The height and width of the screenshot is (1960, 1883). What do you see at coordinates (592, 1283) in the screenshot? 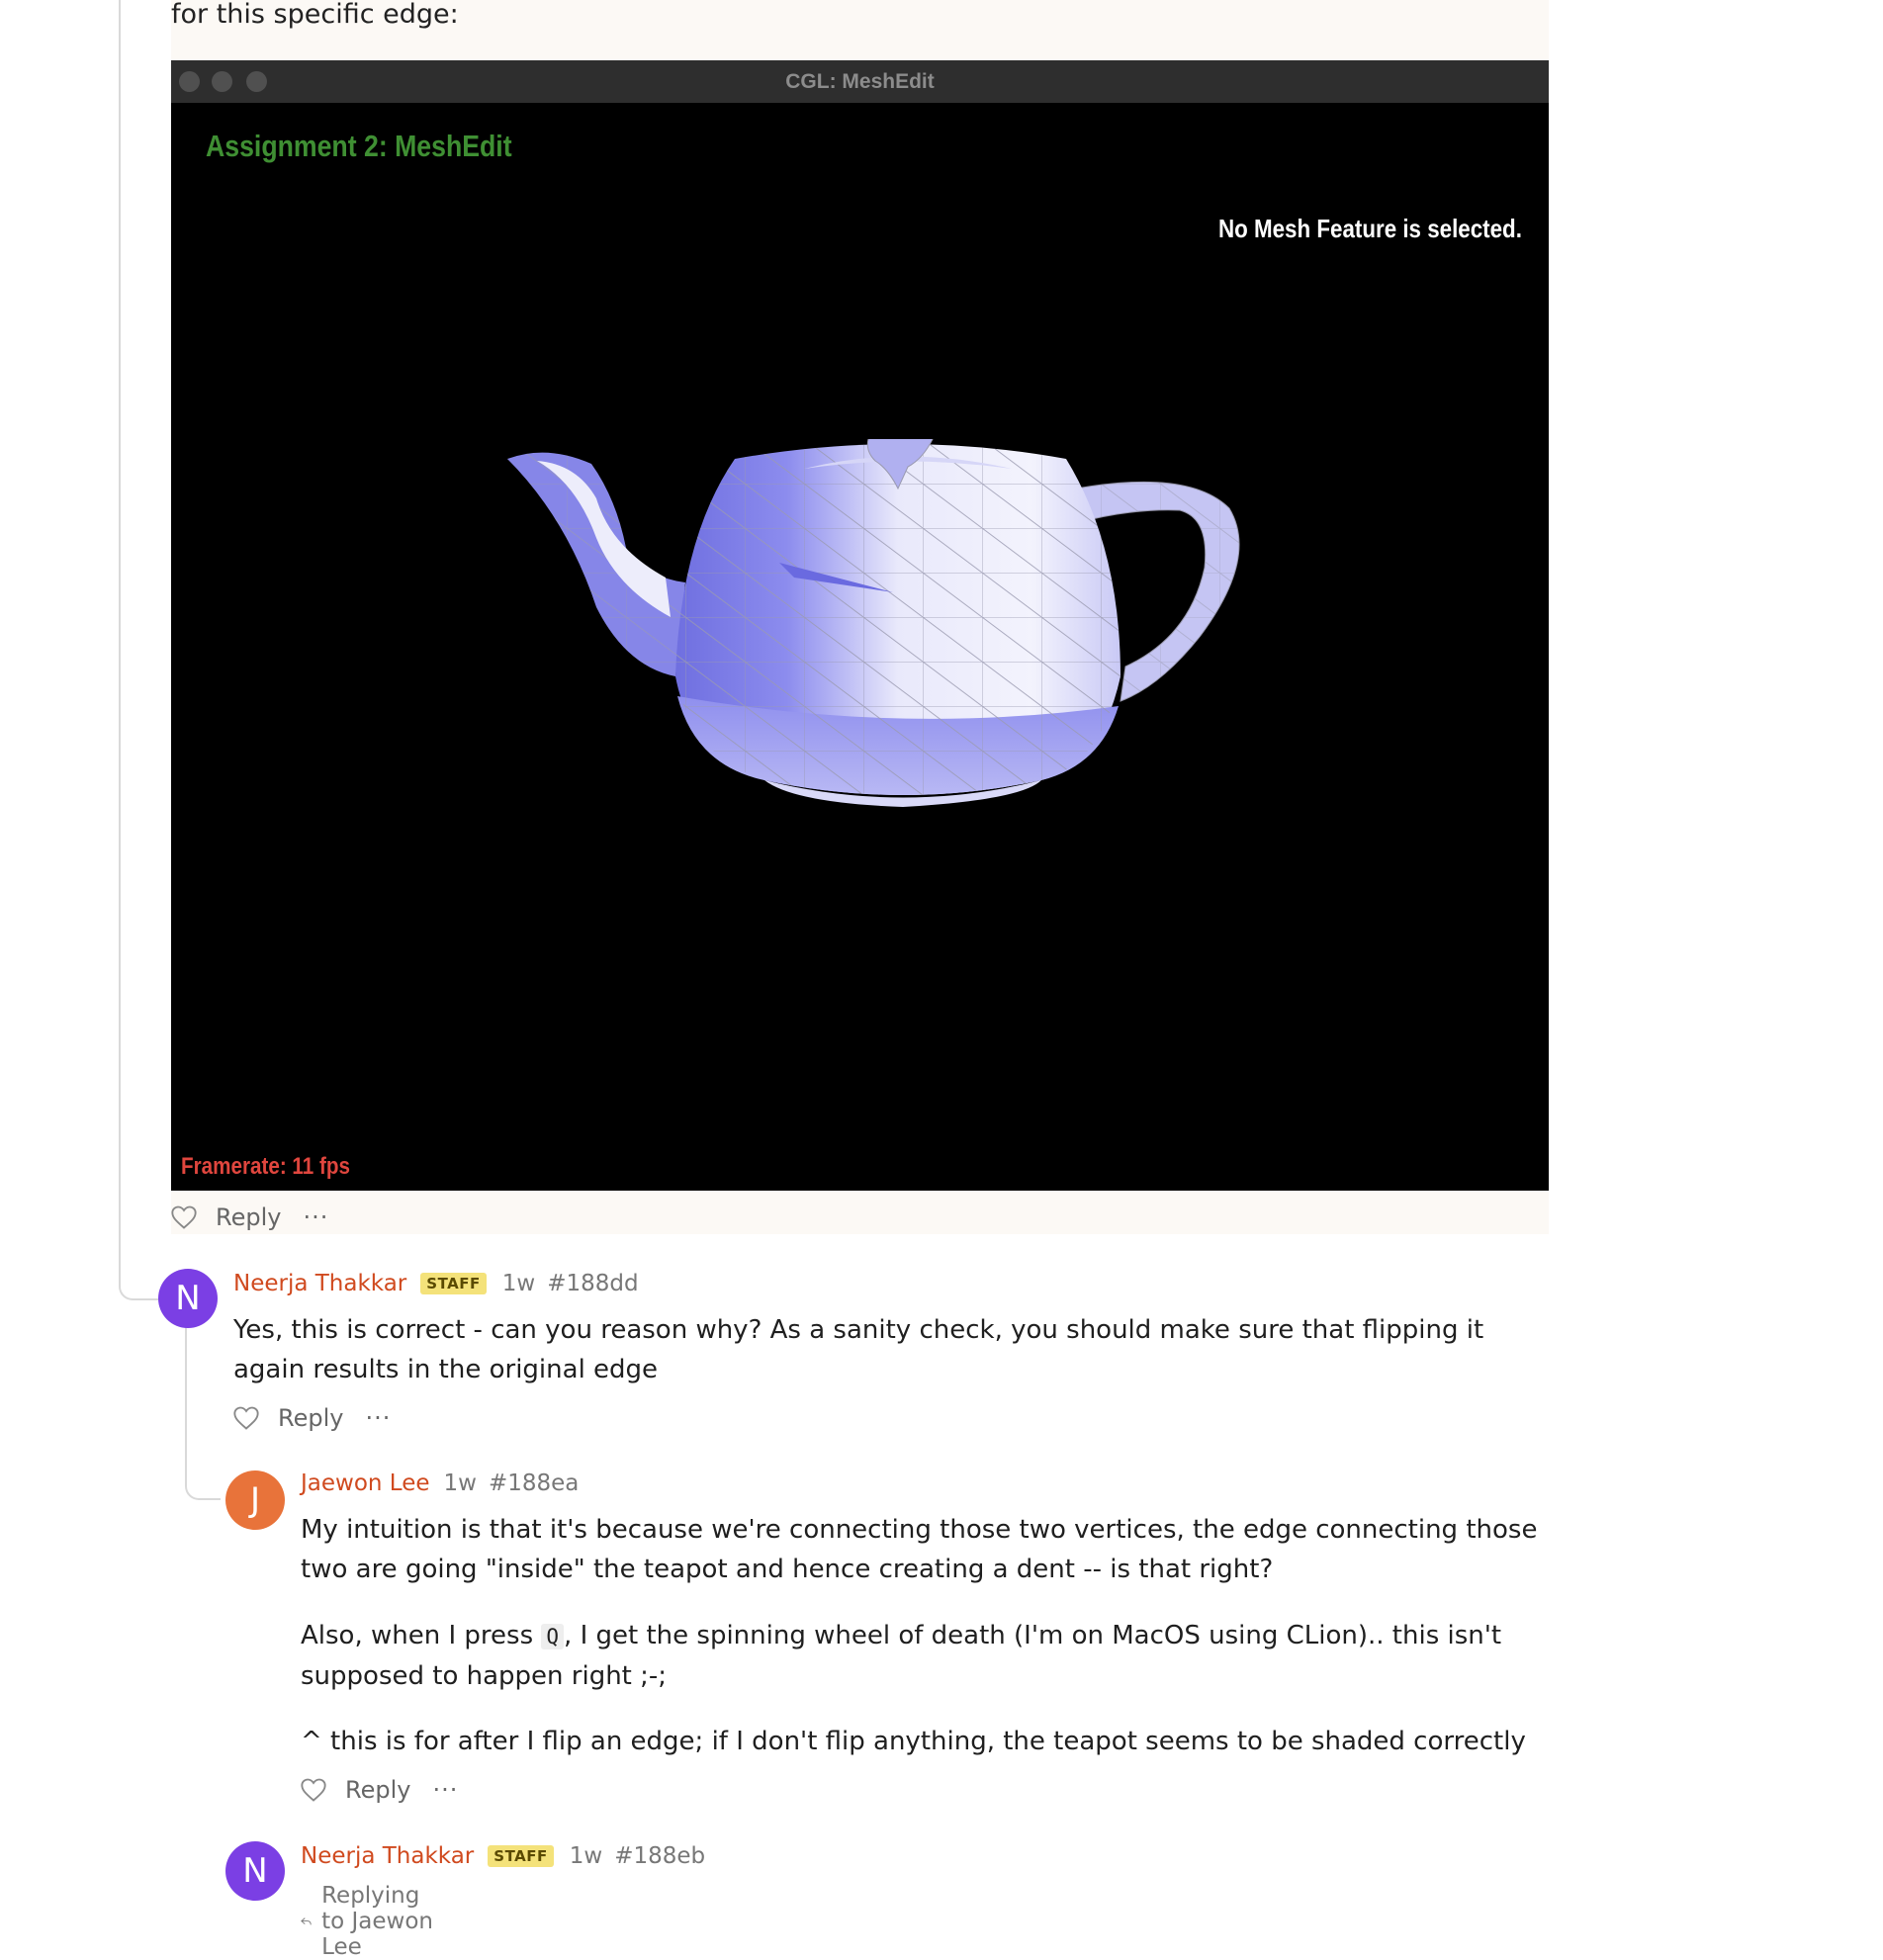
I see `comment-id: #188dd` at bounding box center [592, 1283].